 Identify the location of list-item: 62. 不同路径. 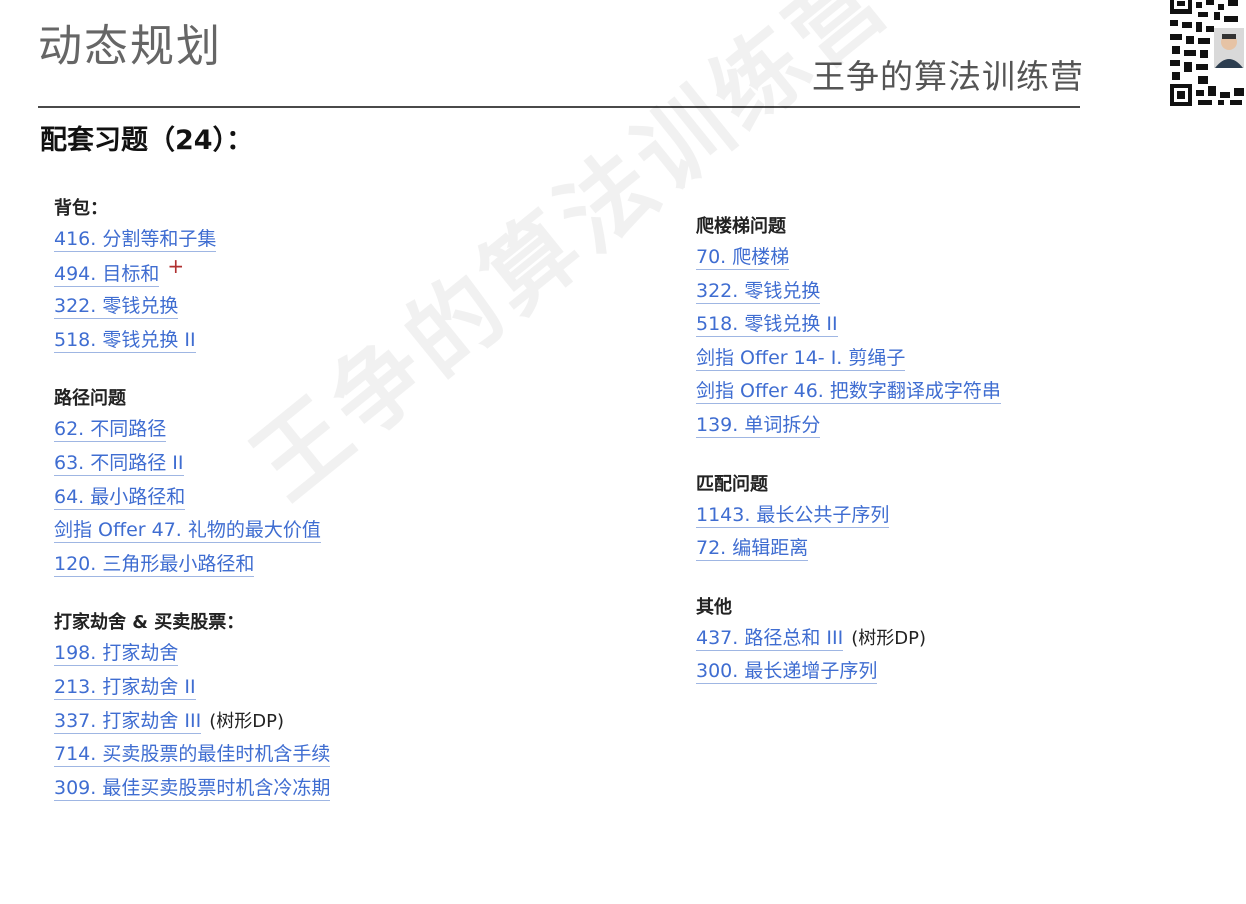
(192, 433).